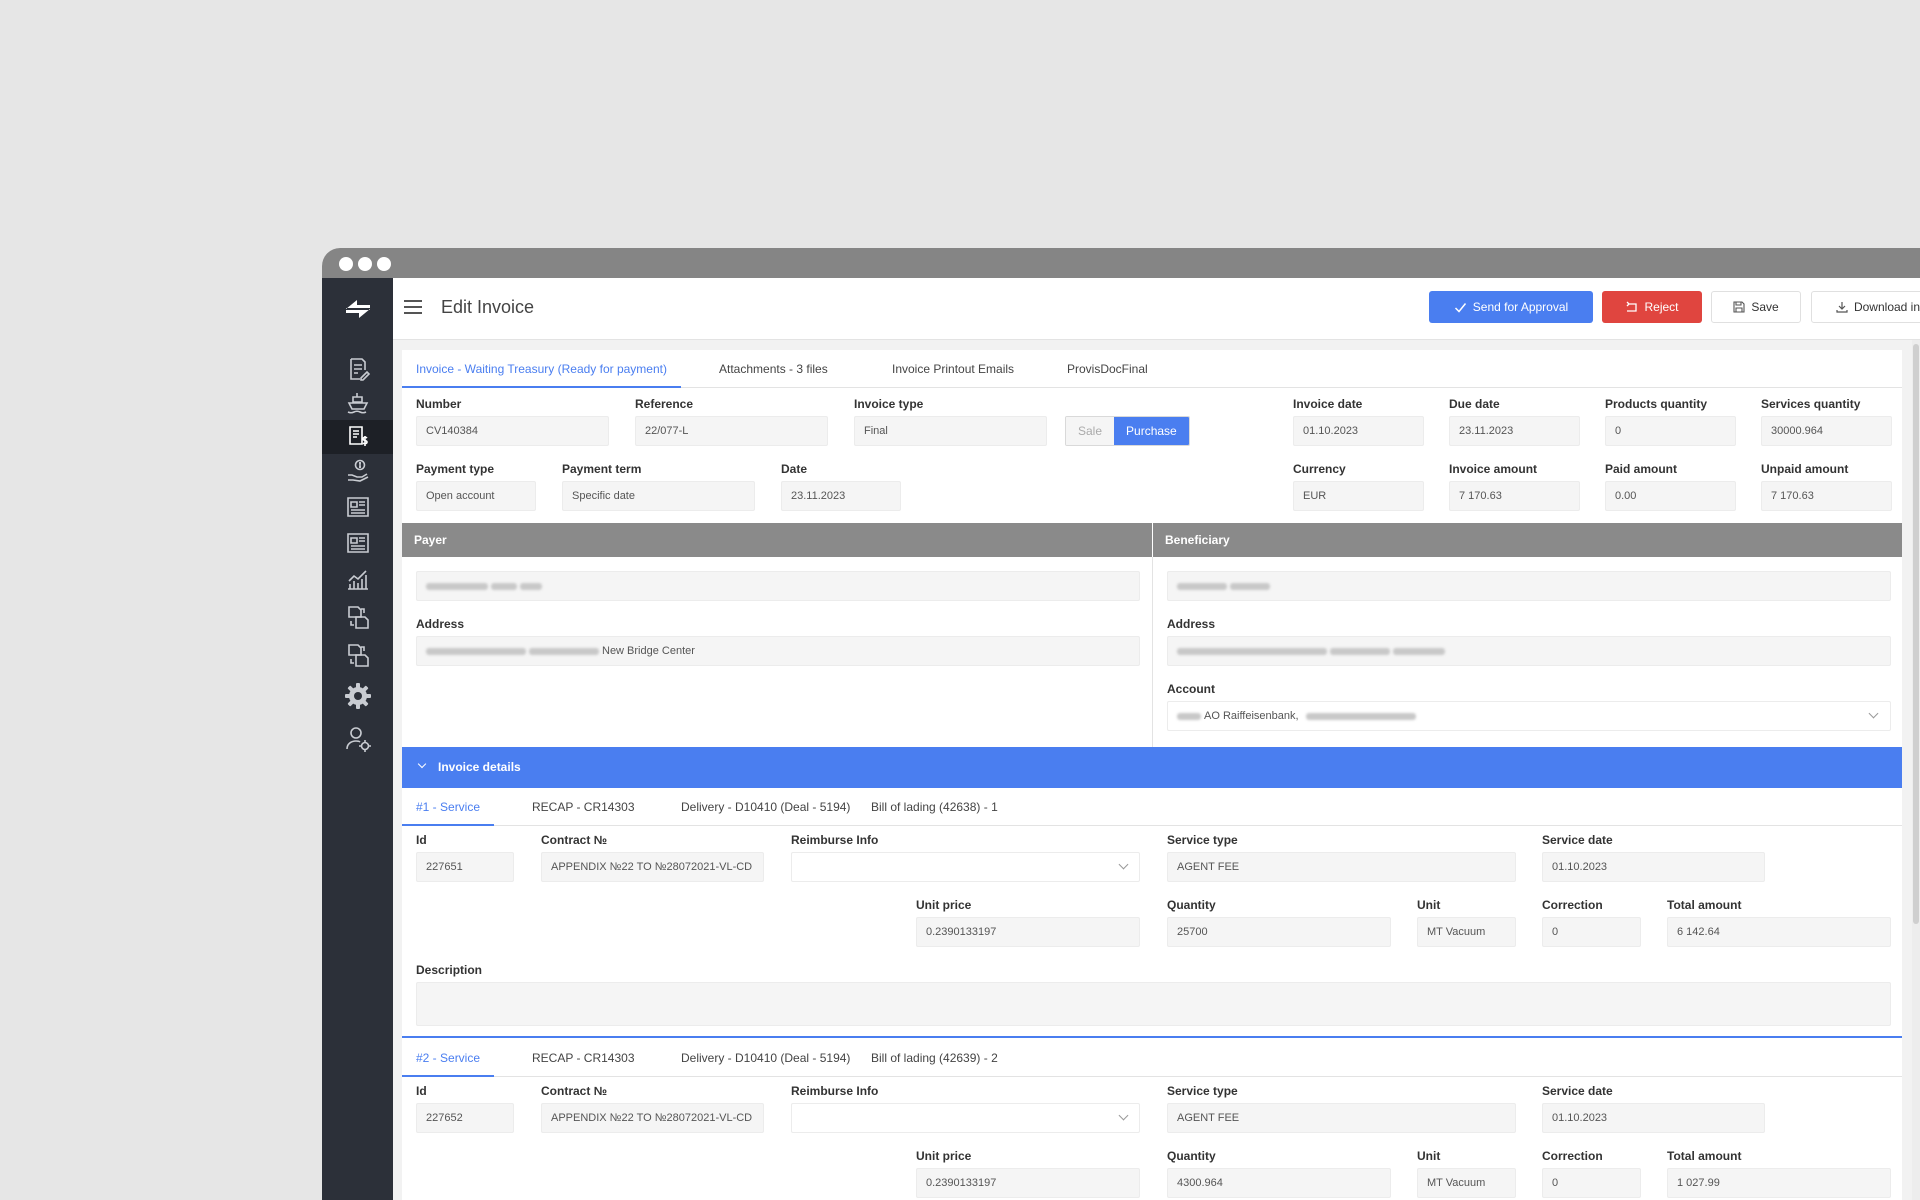 The width and height of the screenshot is (1920, 1200). What do you see at coordinates (1591, 1183) in the screenshot?
I see `item-2-correction-field: 0` at bounding box center [1591, 1183].